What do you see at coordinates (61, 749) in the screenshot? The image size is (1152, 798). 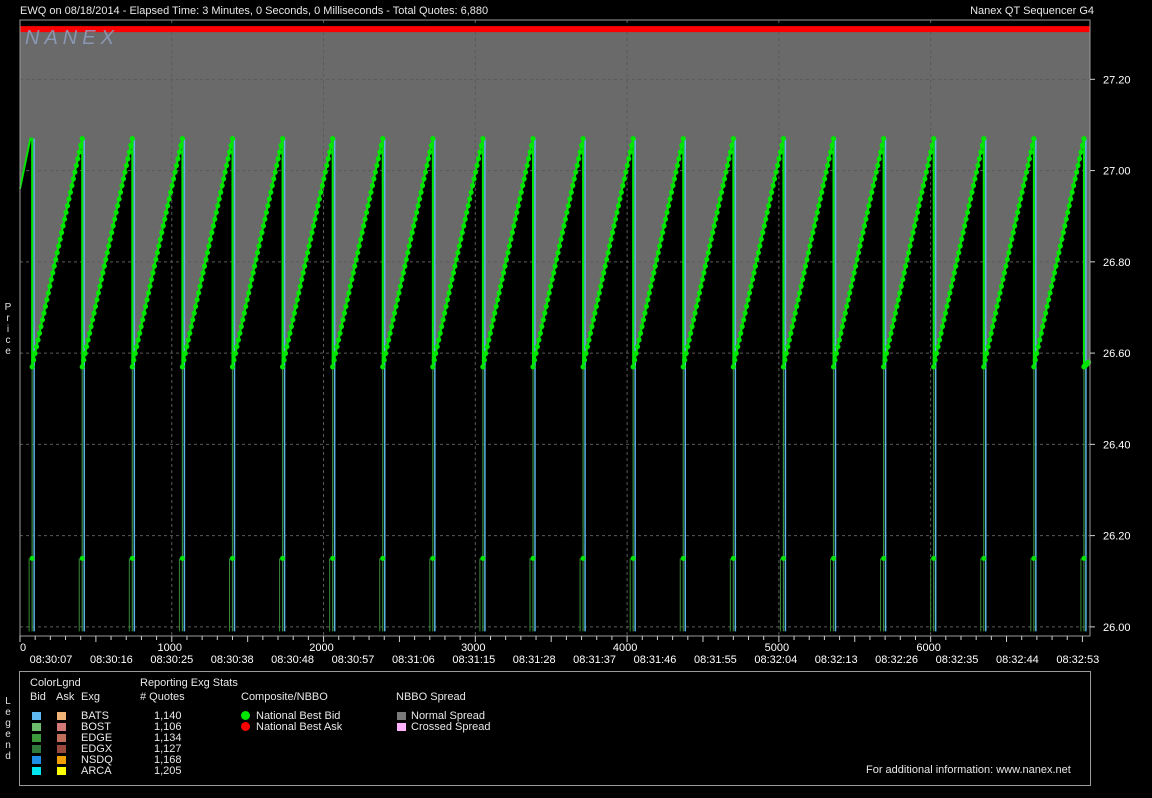 I see `ask-color-swatch` at bounding box center [61, 749].